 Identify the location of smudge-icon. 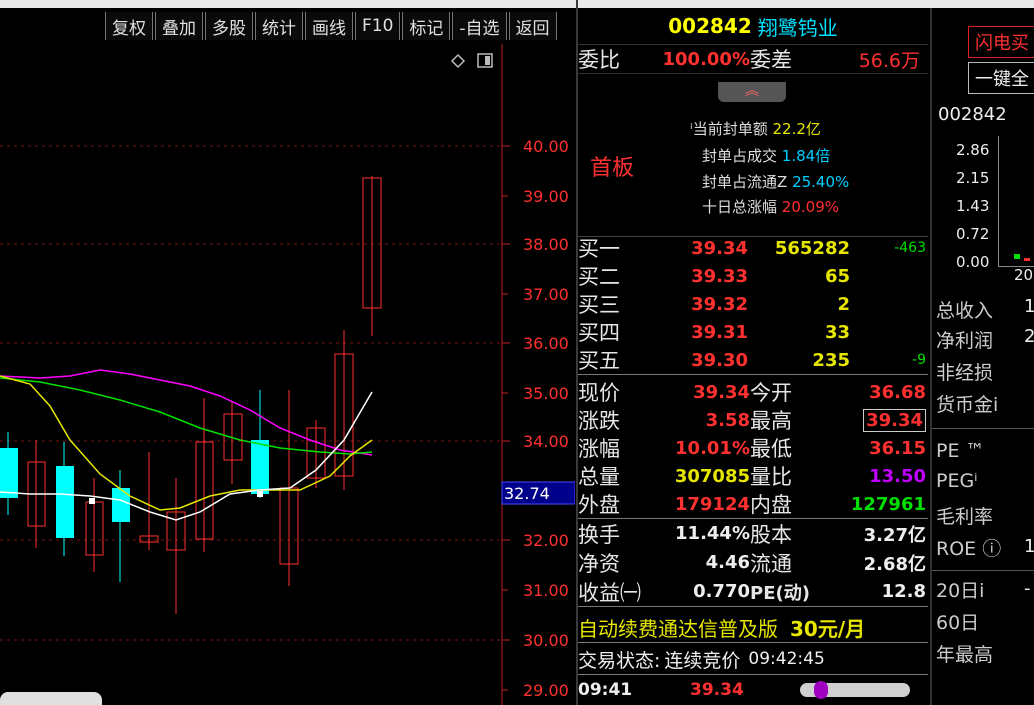
(855, 690).